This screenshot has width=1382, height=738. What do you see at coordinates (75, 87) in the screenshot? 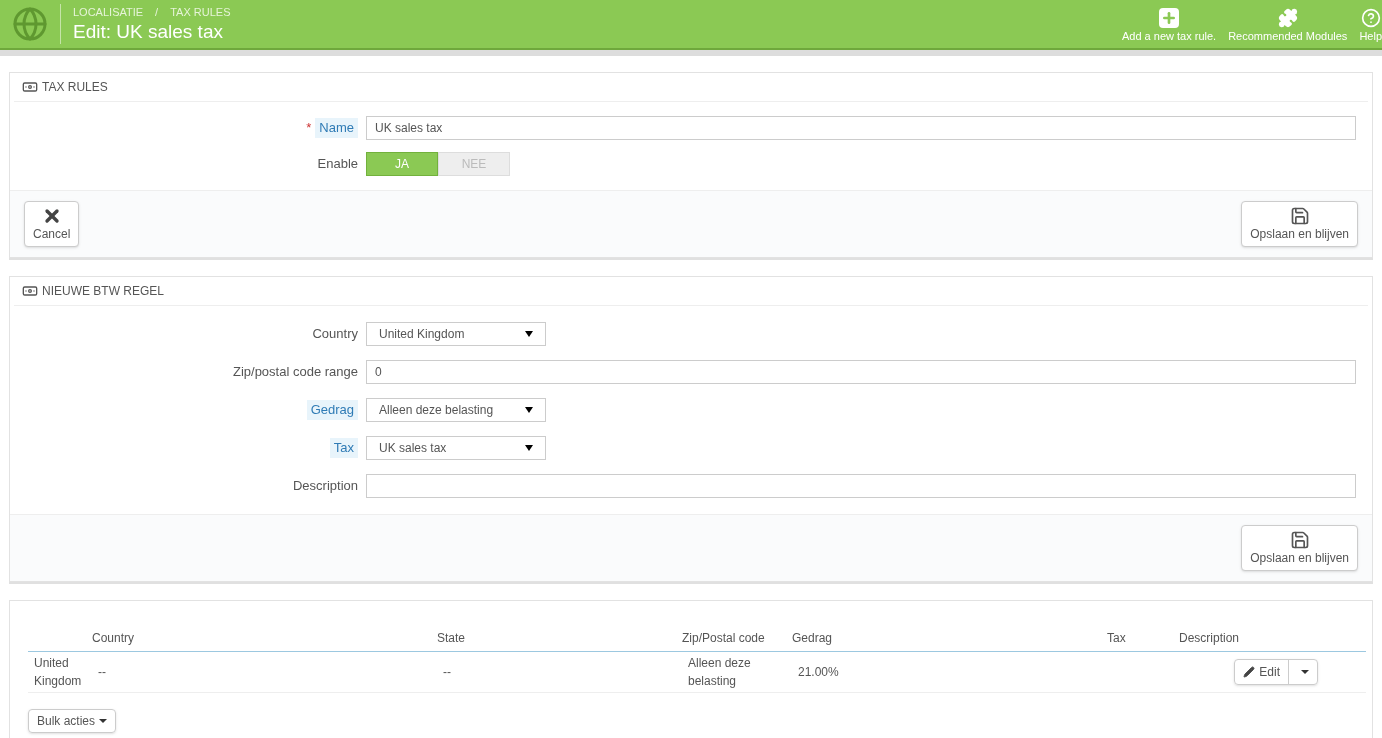
I see `panel-title: TAX RULES` at bounding box center [75, 87].